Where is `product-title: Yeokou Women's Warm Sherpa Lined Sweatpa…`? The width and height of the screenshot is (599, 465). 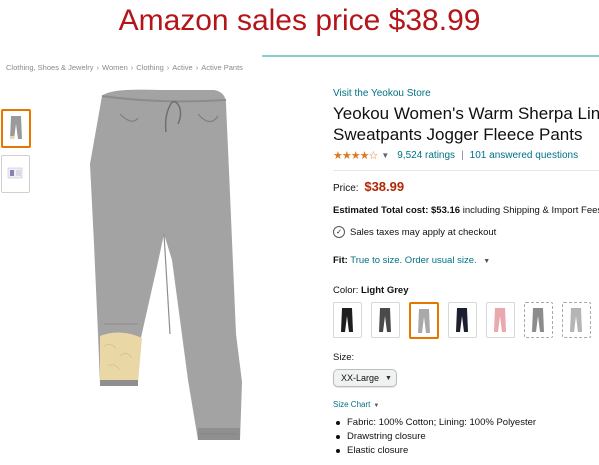
product-title: Yeokou Women's Warm Sherpa Lined Sweatpa… is located at coordinates (466, 124).